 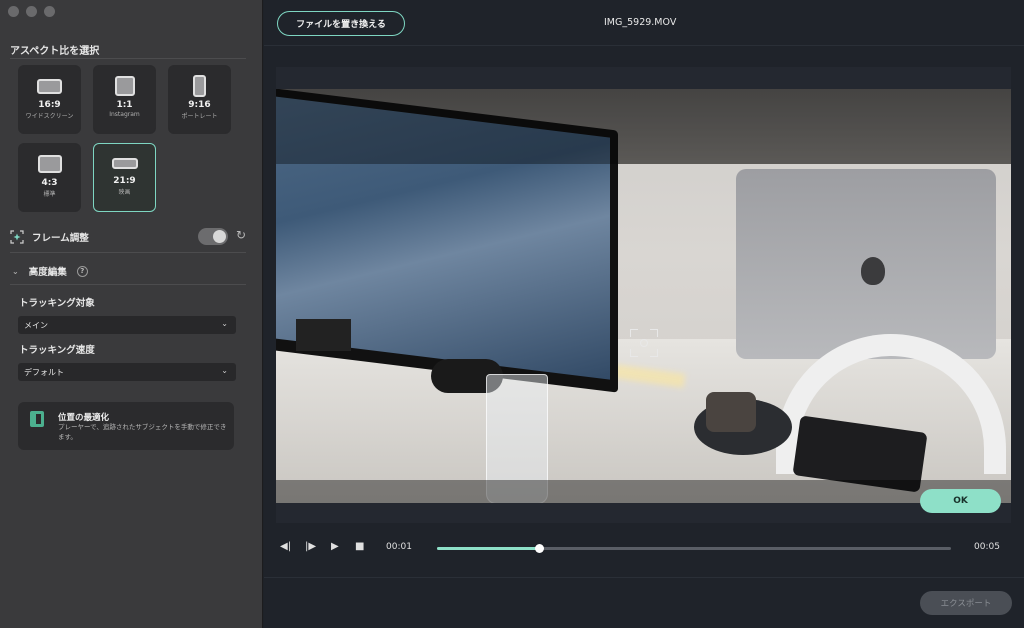 I want to click on advanced-edit-label: 高度編集, so click(x=47, y=272).